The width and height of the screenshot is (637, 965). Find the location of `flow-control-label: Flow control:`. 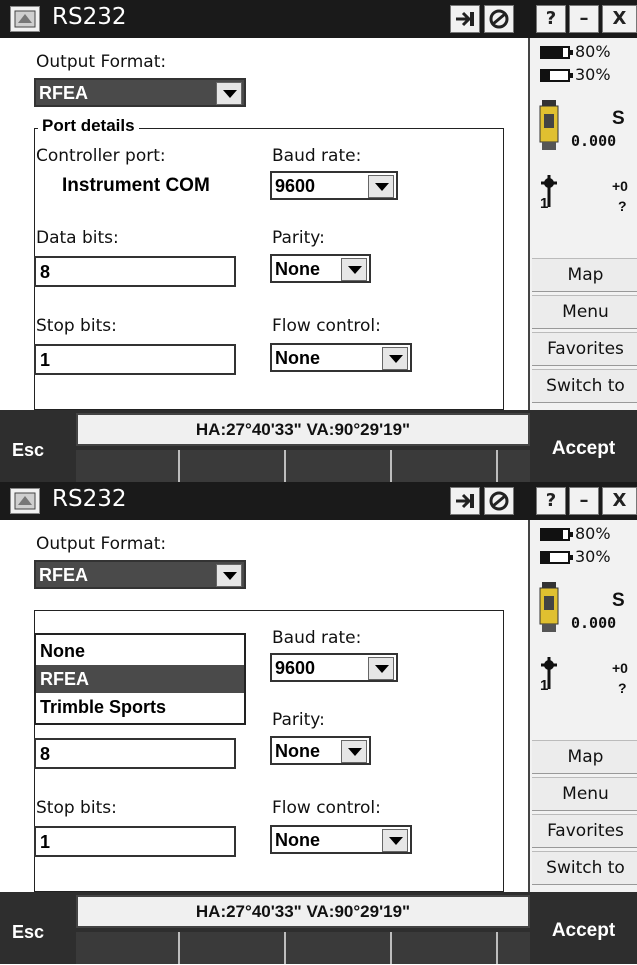

flow-control-label: Flow control: is located at coordinates (326, 326).